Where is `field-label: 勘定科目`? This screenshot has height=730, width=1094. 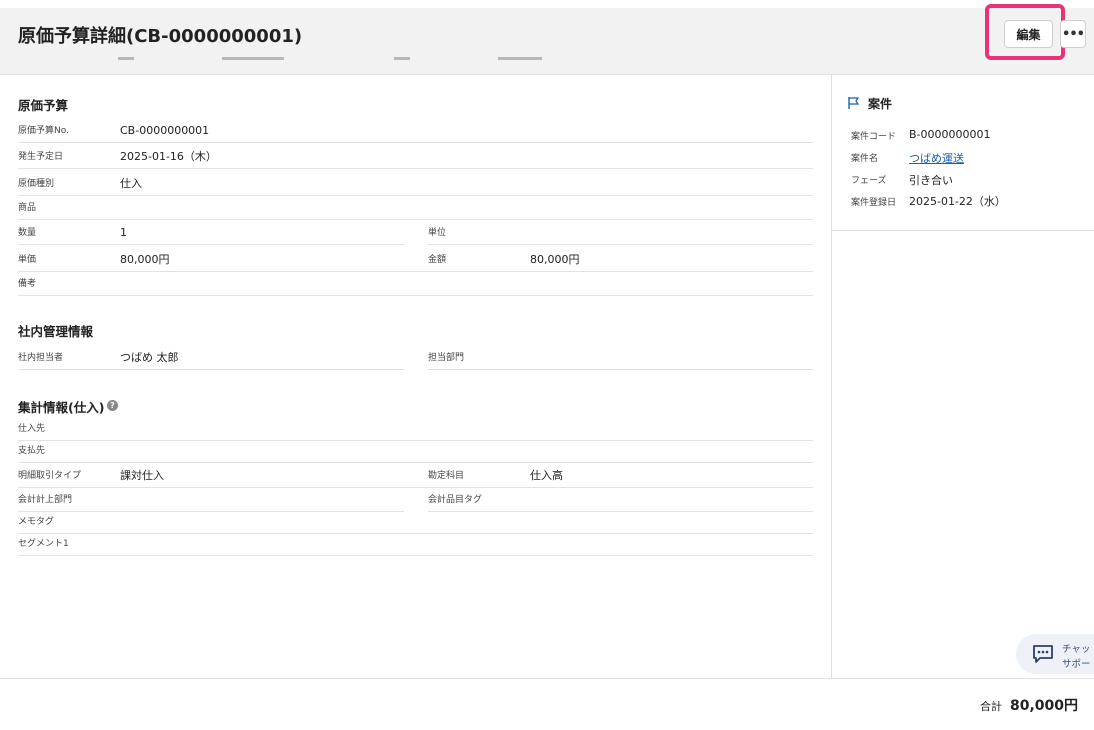 field-label: 勘定科目 is located at coordinates (446, 476).